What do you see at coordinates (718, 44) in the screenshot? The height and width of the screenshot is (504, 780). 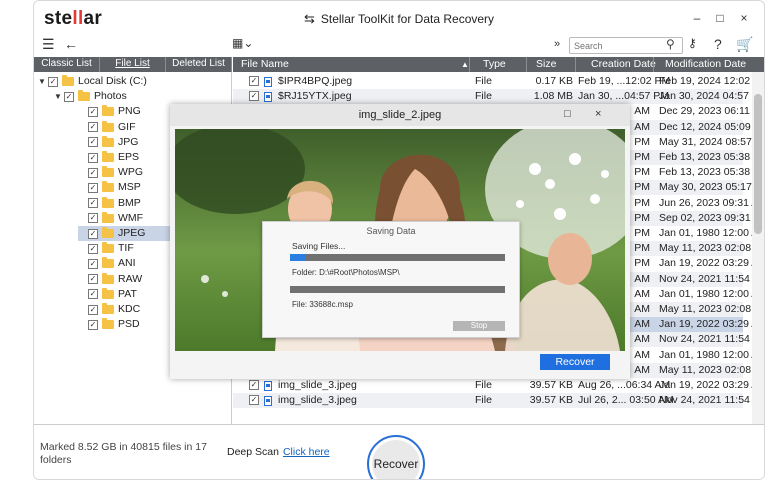 I see `help-icon: ?` at bounding box center [718, 44].